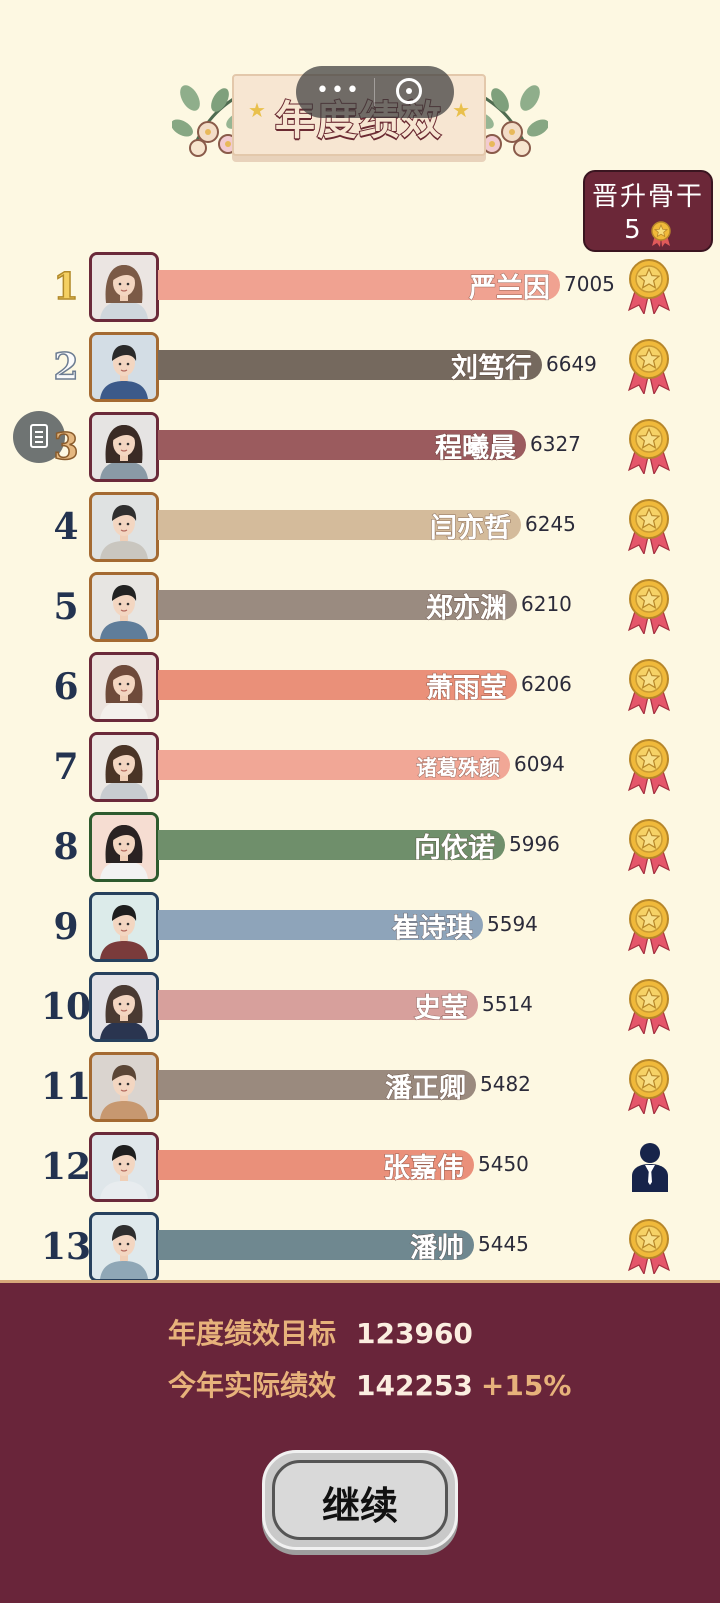  I want to click on performance-score: 5445, so click(503, 1244).